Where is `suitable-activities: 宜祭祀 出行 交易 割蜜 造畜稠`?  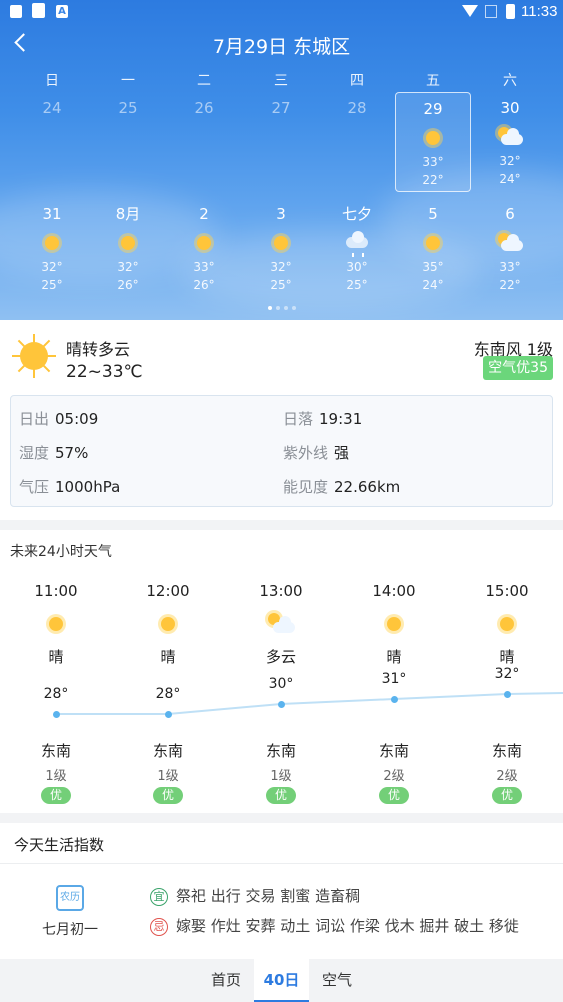
suitable-activities: 宜祭祀 出行 交易 割蜜 造畜稠 is located at coordinates (255, 895).